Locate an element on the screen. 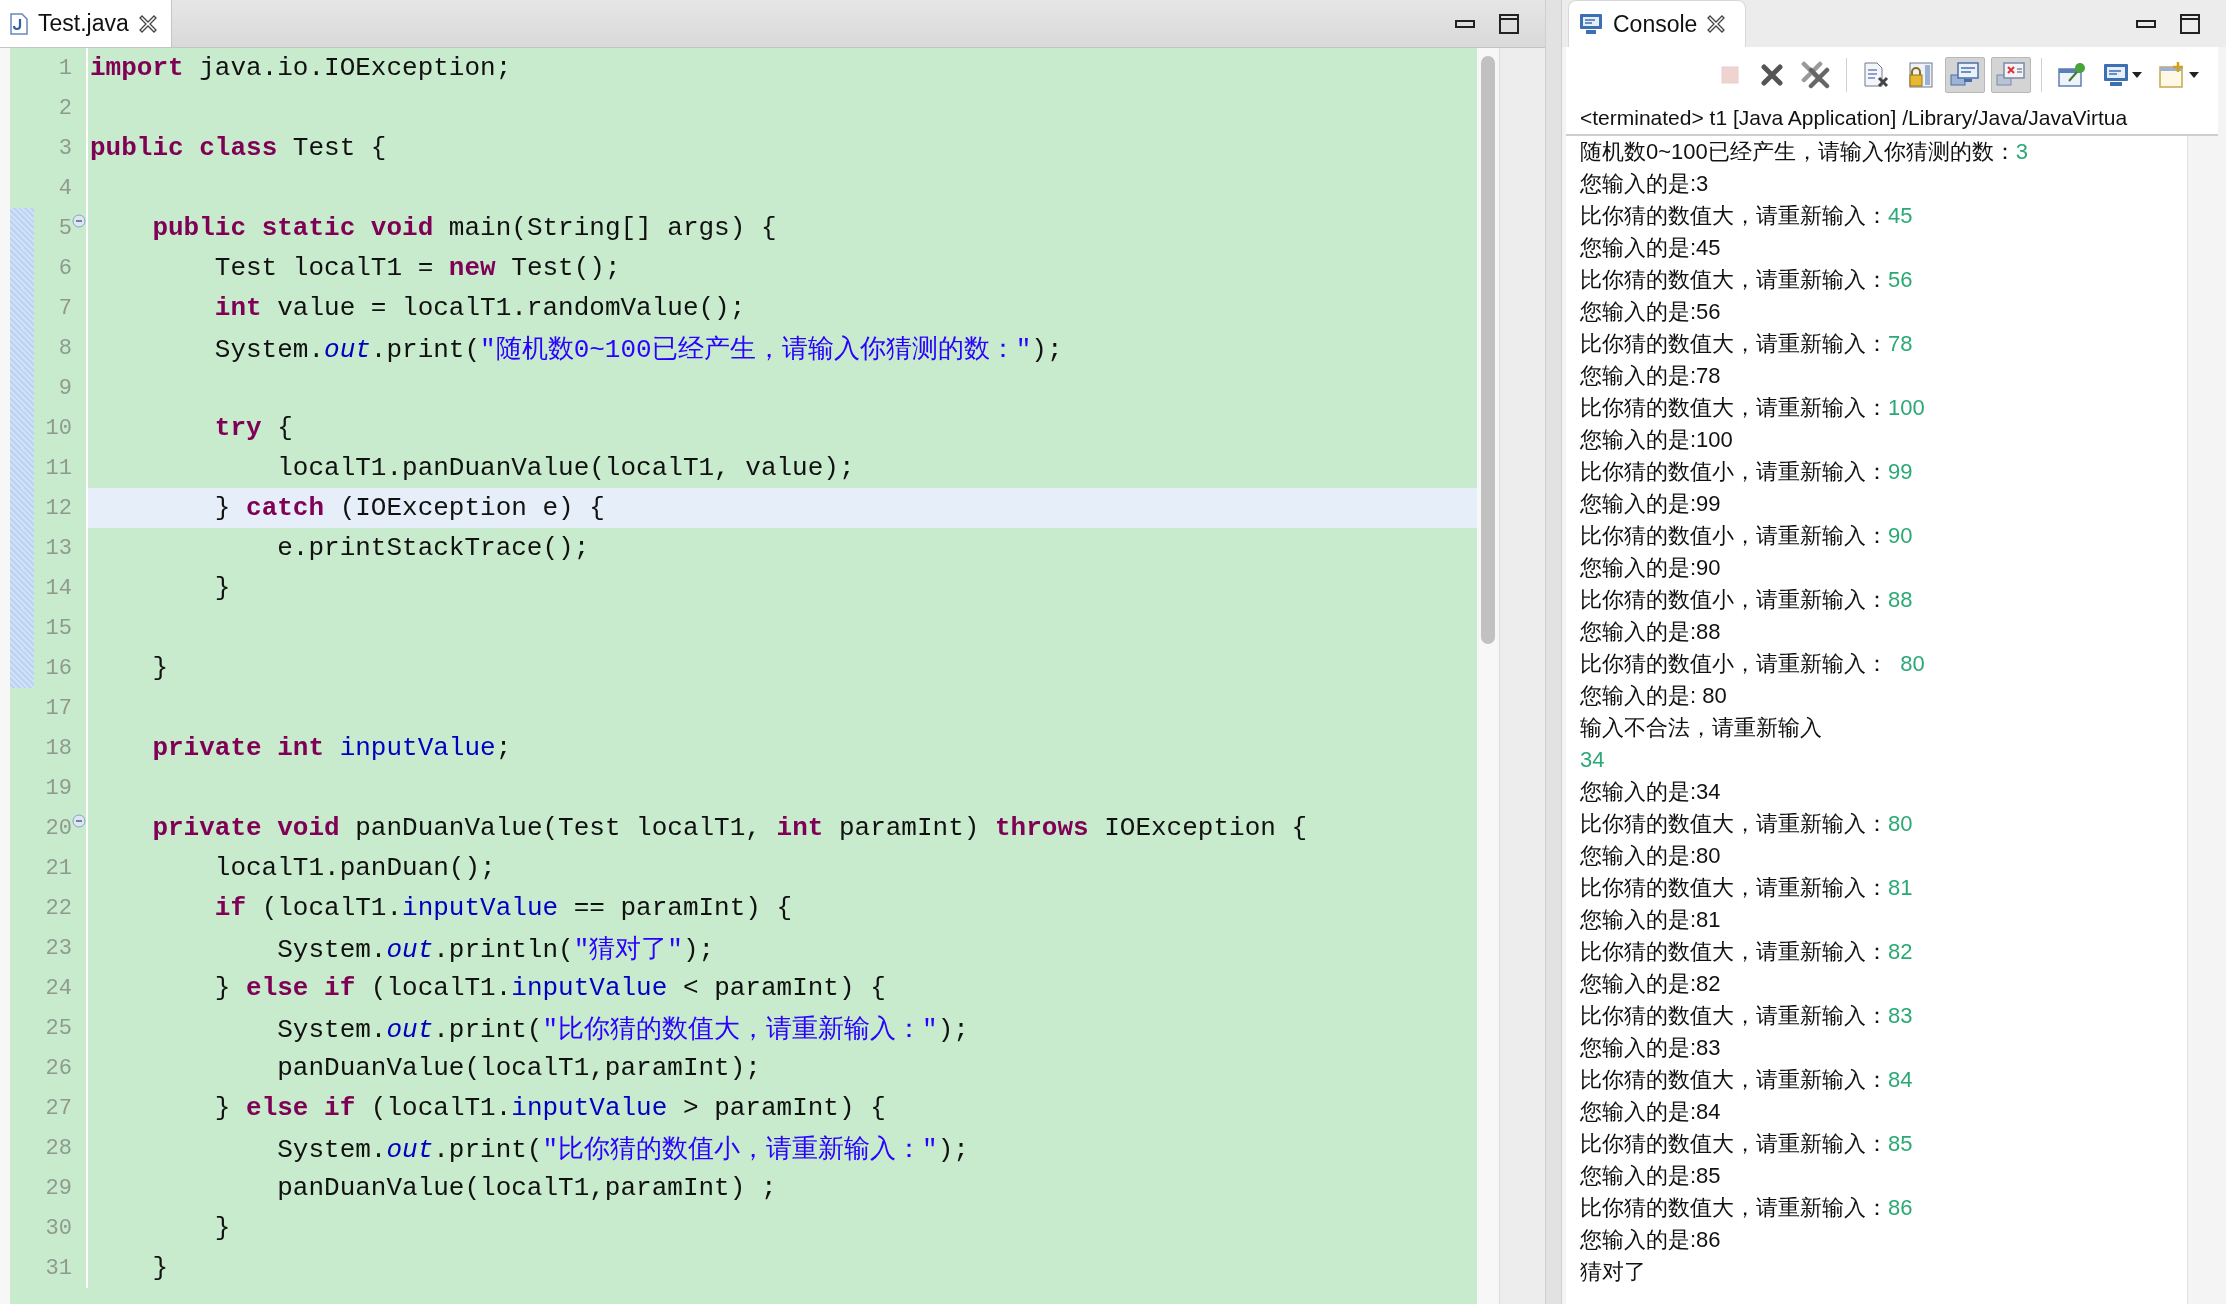  line-number: 17 is located at coordinates (58, 708).